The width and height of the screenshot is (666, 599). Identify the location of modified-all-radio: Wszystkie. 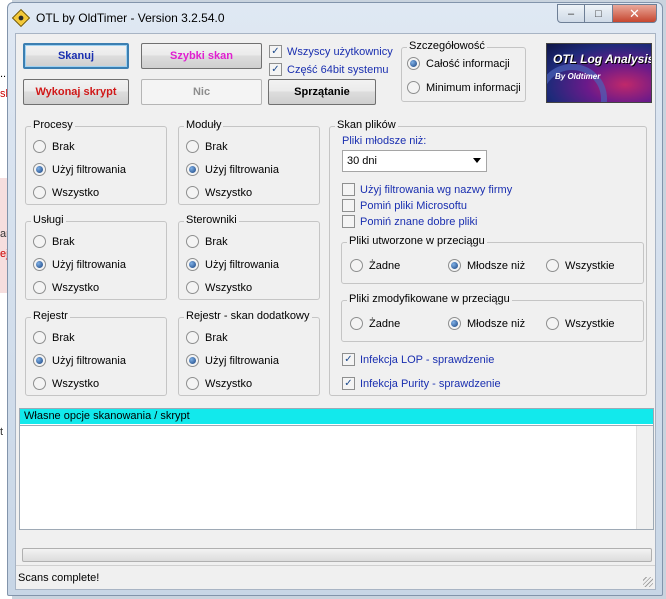
(580, 323).